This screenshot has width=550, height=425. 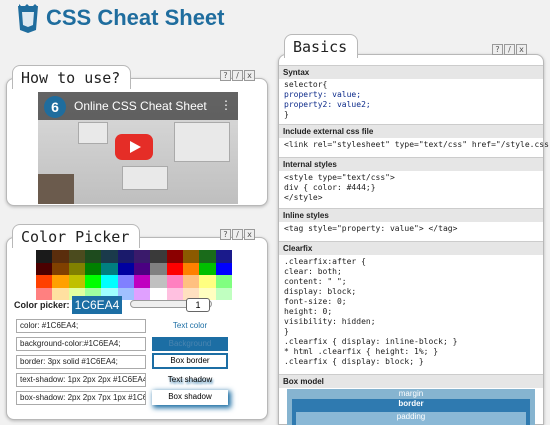 What do you see at coordinates (308, 311) in the screenshot?
I see `code-line: height: 0;` at bounding box center [308, 311].